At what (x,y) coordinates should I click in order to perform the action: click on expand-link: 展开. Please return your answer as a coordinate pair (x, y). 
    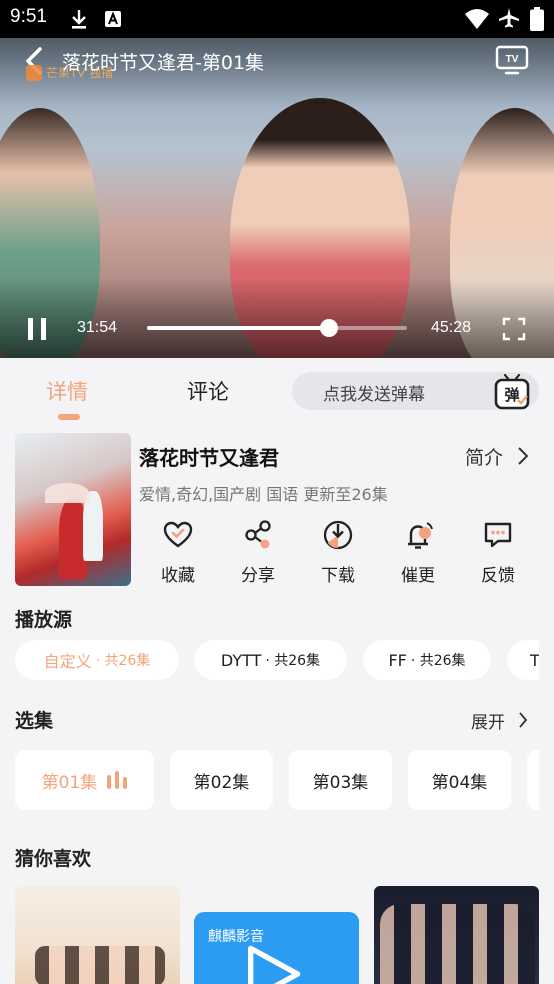
    Looking at the image, I should click on (488, 720).